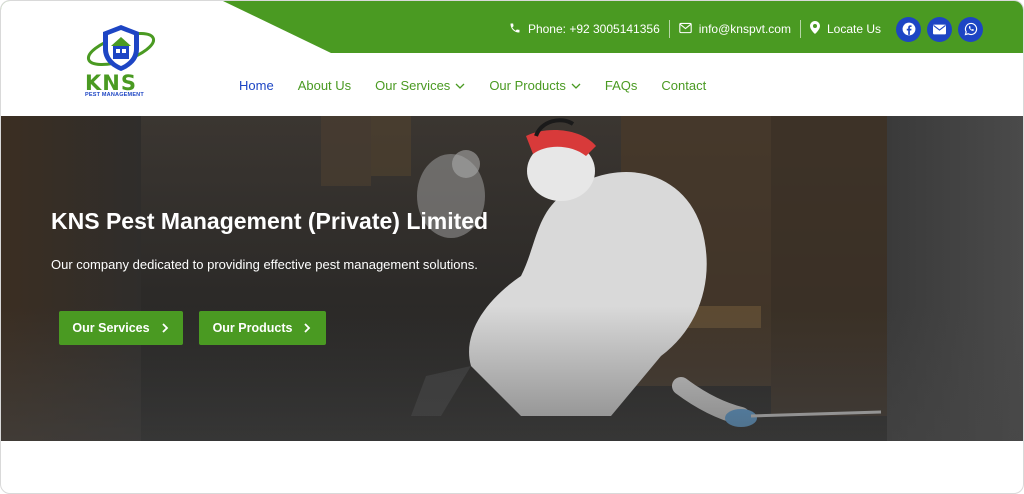 The height and width of the screenshot is (494, 1024). I want to click on logo-tagline: PEST MANAGEMENT, so click(114, 95).